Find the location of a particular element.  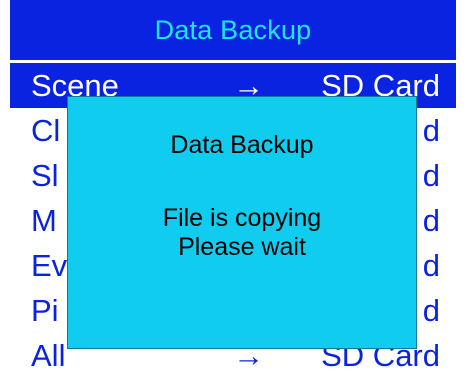

menu-item-label: Pi is located at coordinates (45, 310).